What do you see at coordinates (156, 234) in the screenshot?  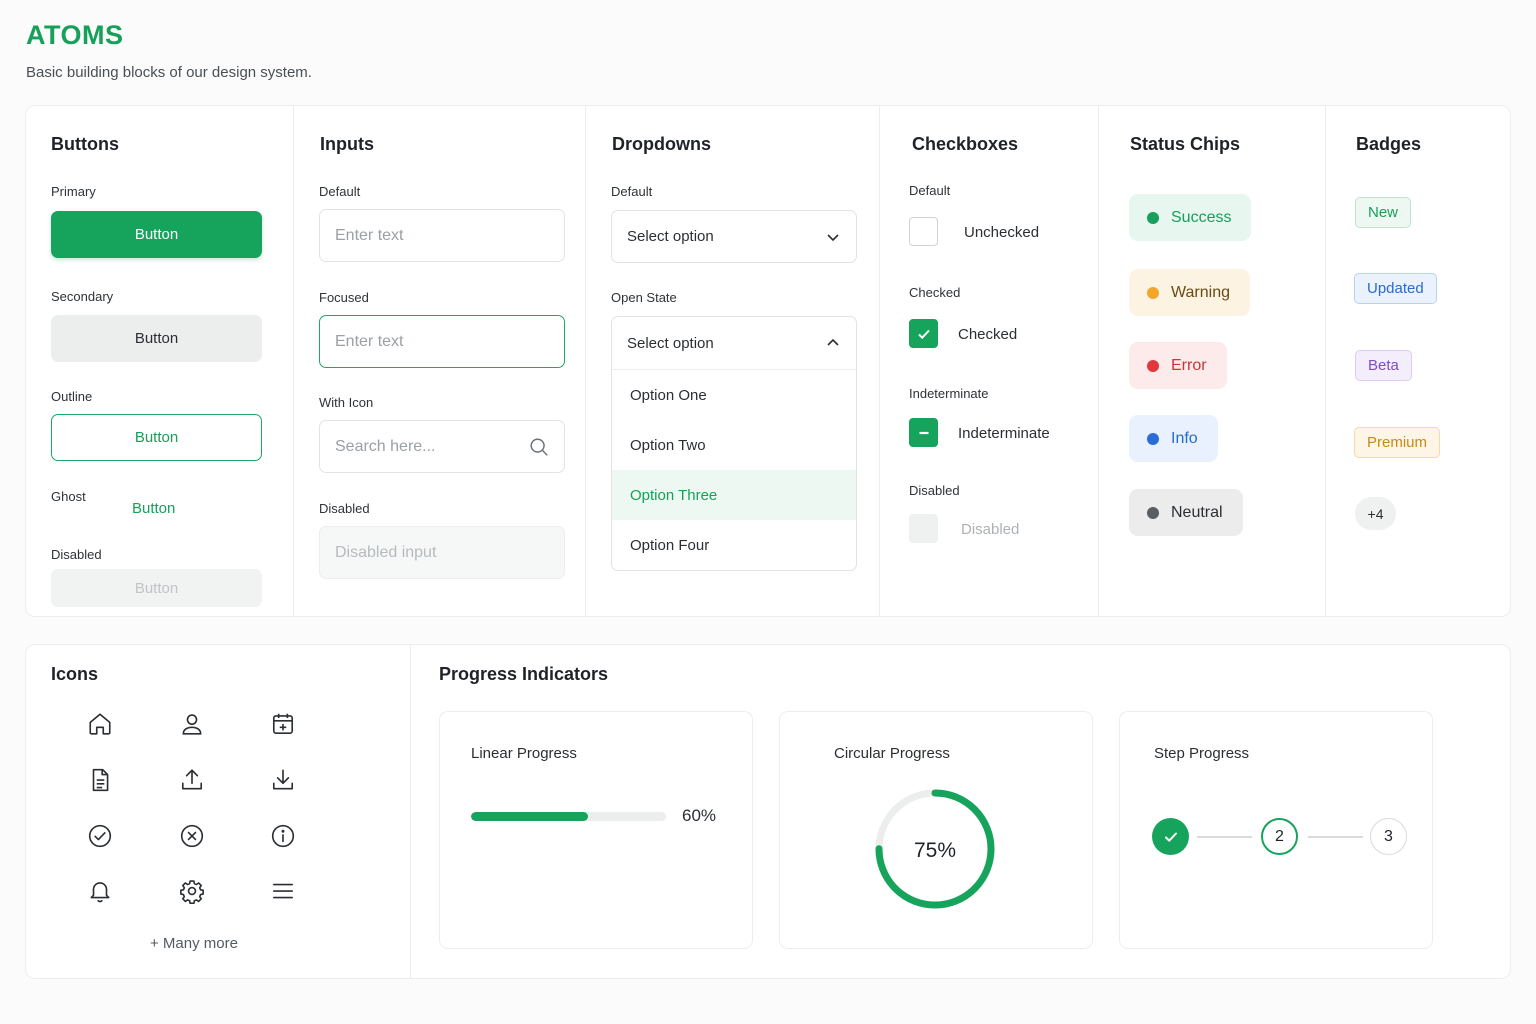 I see `primary-button: Button` at bounding box center [156, 234].